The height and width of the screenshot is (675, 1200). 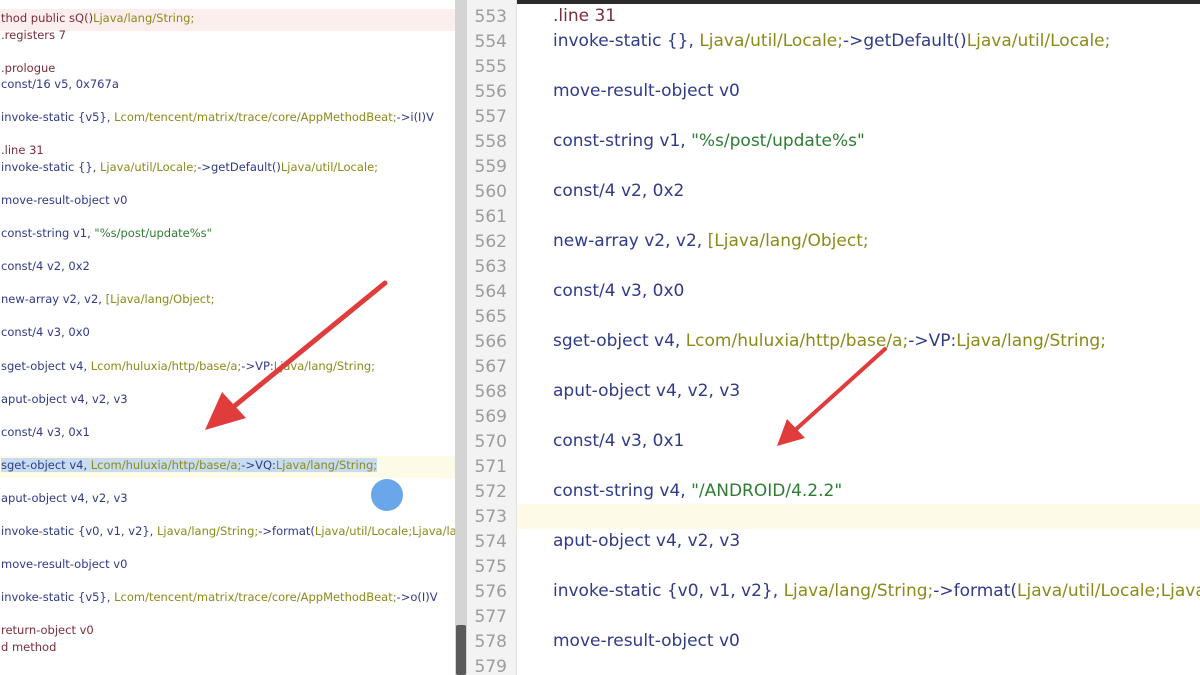 I want to click on line-number: 574, so click(x=490, y=542).